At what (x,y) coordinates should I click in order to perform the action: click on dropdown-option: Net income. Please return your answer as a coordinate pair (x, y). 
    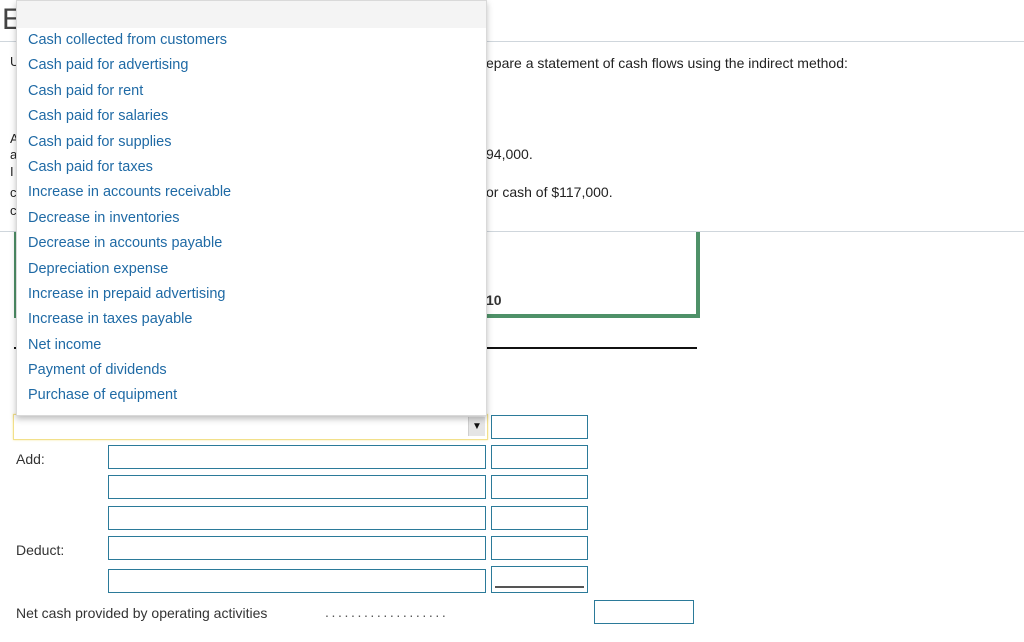
    Looking at the image, I should click on (251, 345).